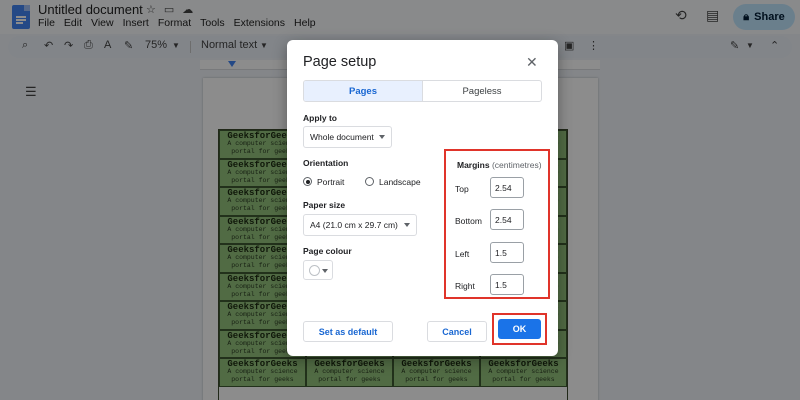  What do you see at coordinates (342, 137) in the screenshot?
I see `apply-to-value: Whole document` at bounding box center [342, 137].